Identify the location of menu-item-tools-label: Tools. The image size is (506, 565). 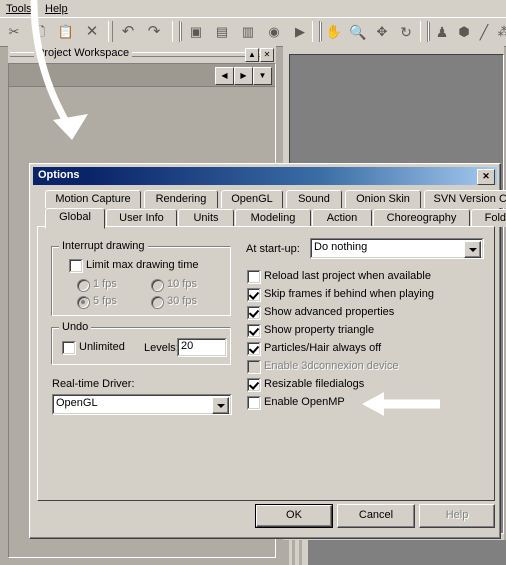
(19, 9).